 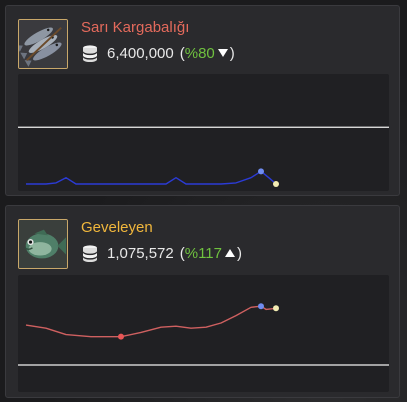 What do you see at coordinates (140, 53) in the screenshot?
I see `price-value: 6,400,000` at bounding box center [140, 53].